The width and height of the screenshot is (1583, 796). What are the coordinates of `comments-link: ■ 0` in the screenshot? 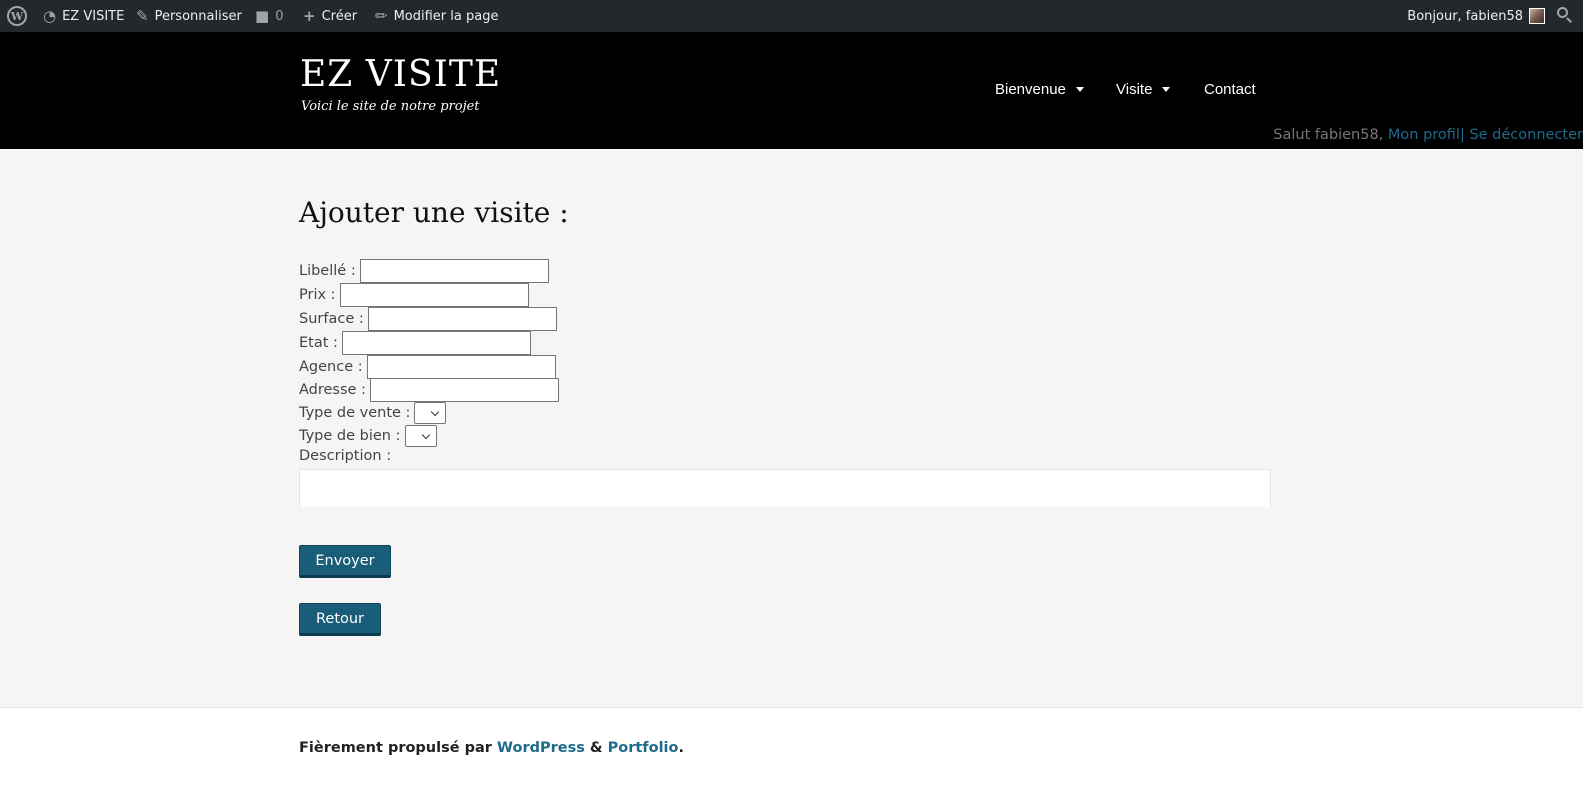 It's located at (269, 16).